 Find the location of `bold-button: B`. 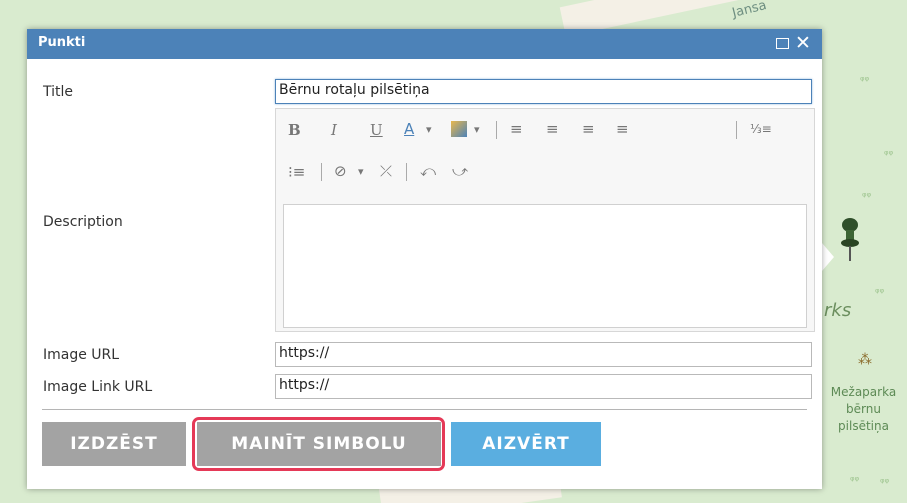

bold-button: B is located at coordinates (294, 130).